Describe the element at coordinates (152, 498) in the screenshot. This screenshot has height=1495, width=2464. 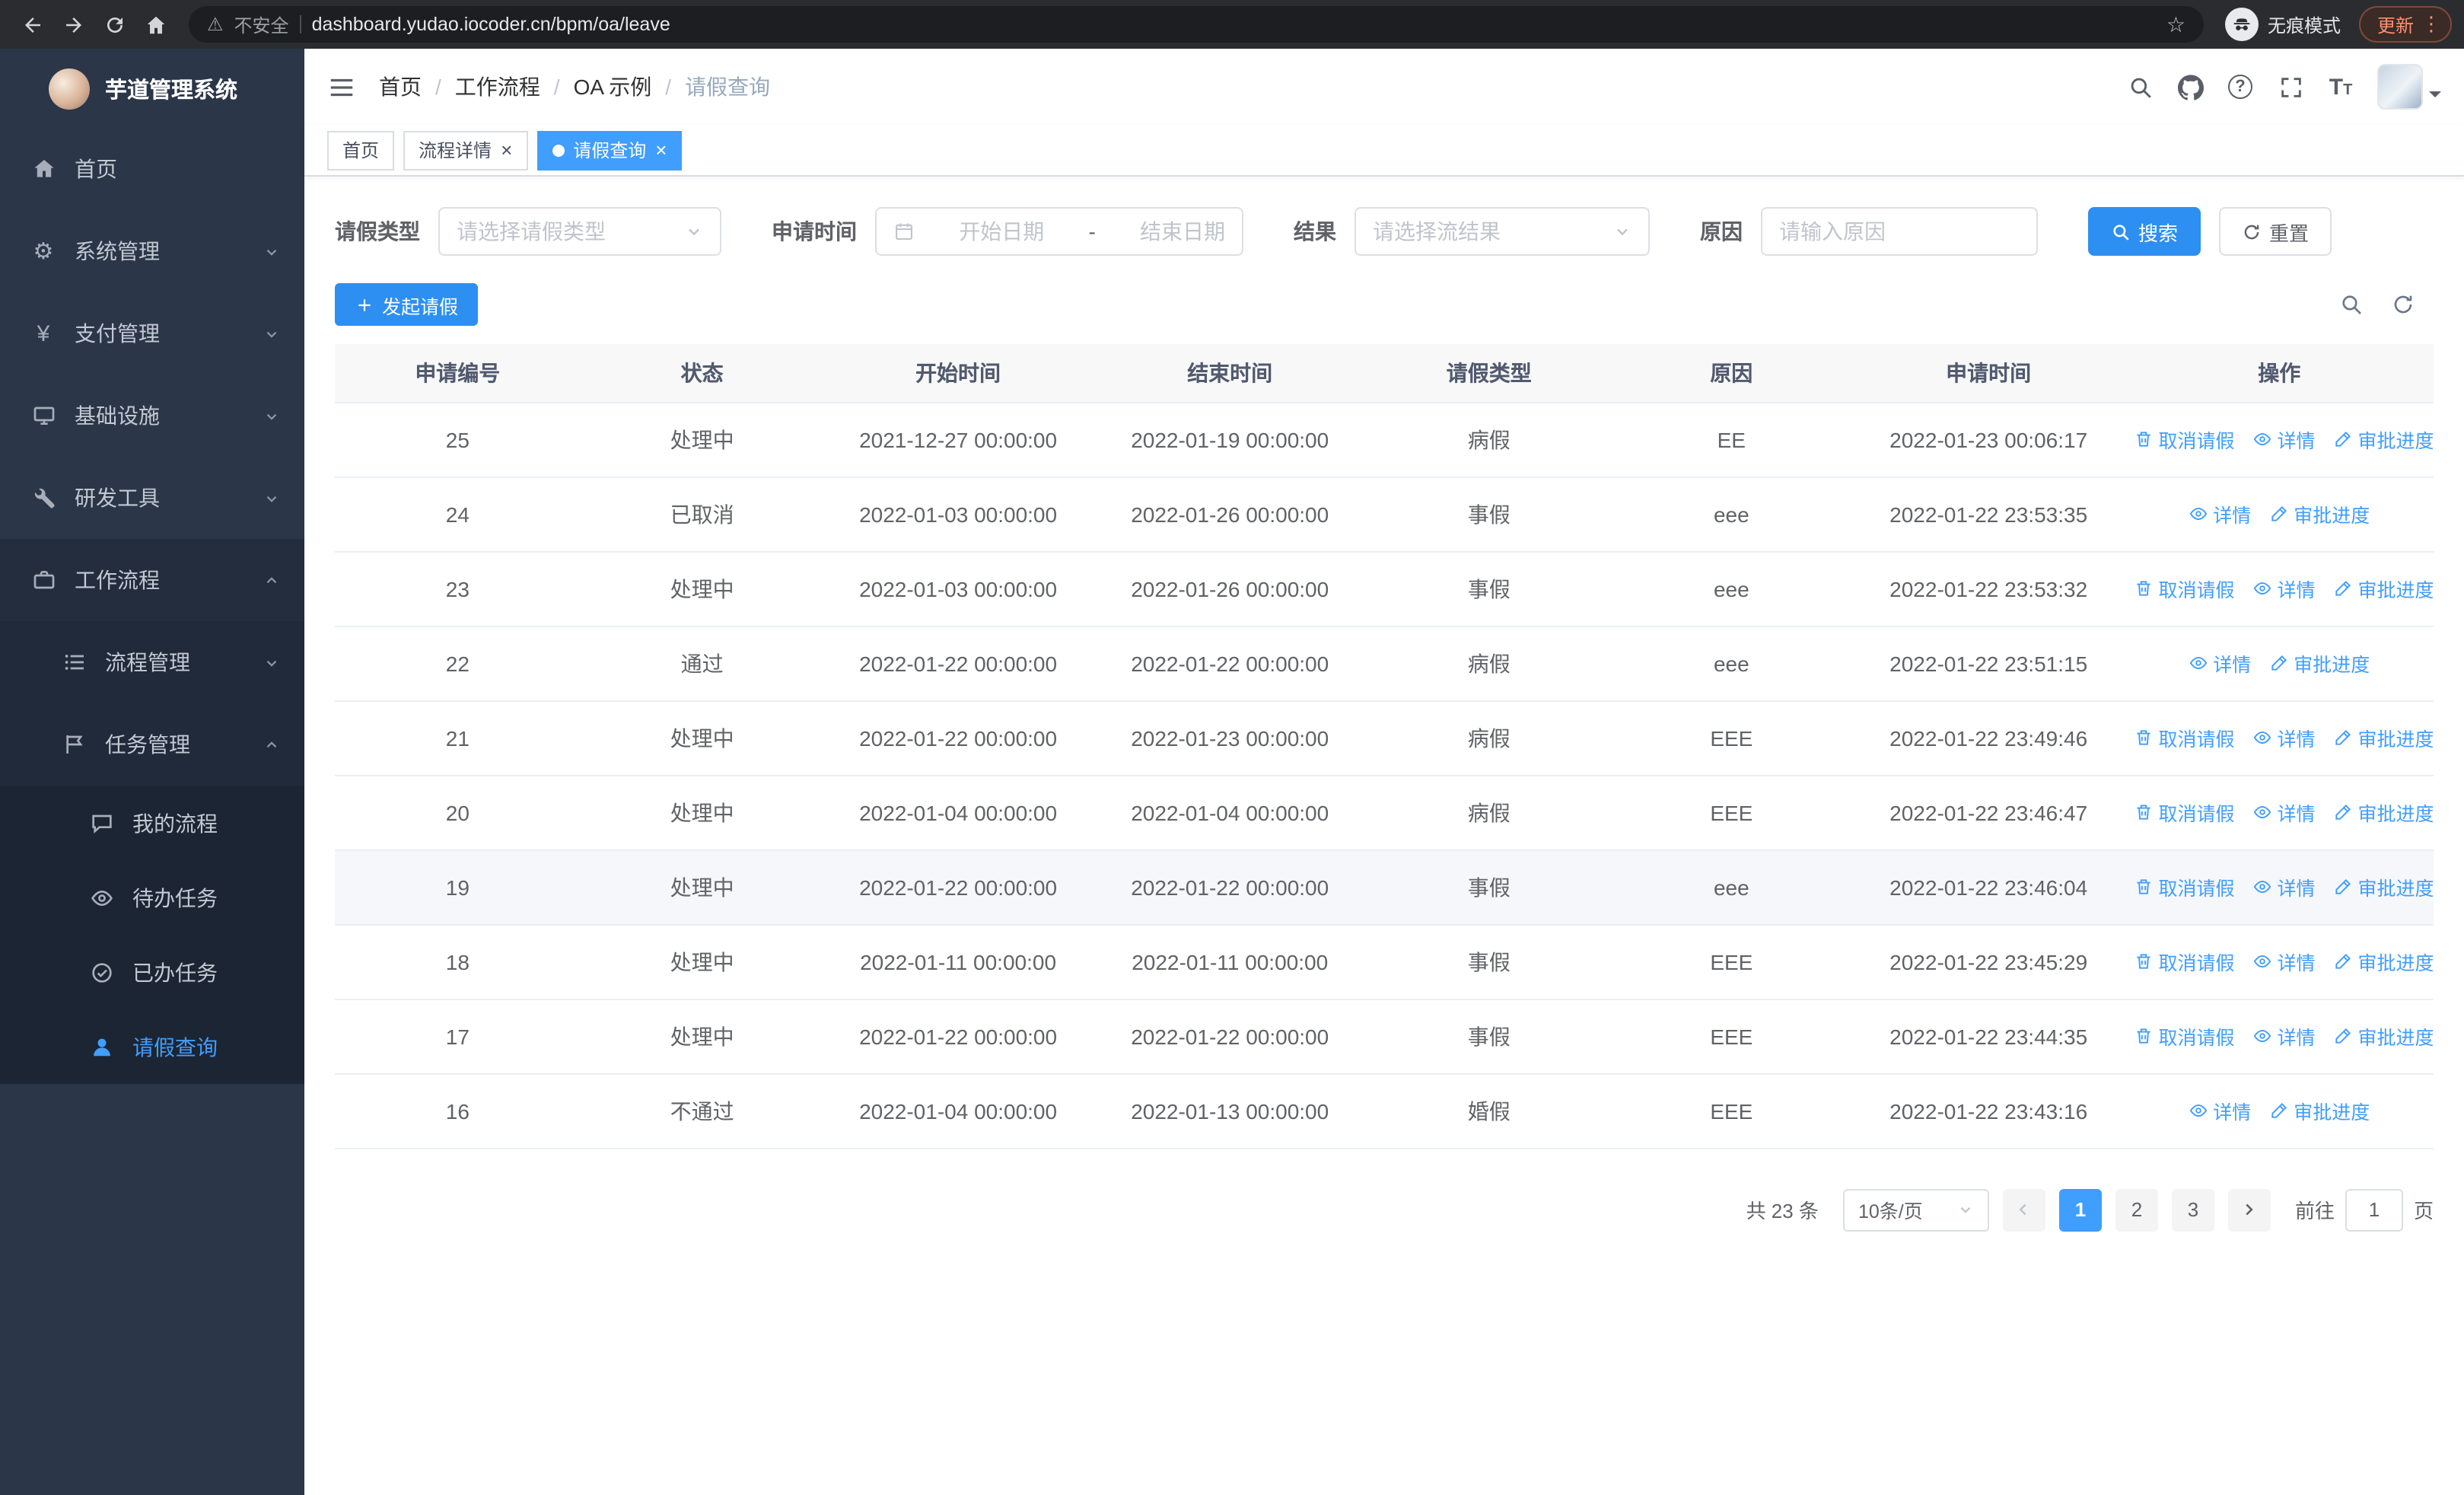
I see `sidebar-item-dev-tools: 研发工具` at that location.